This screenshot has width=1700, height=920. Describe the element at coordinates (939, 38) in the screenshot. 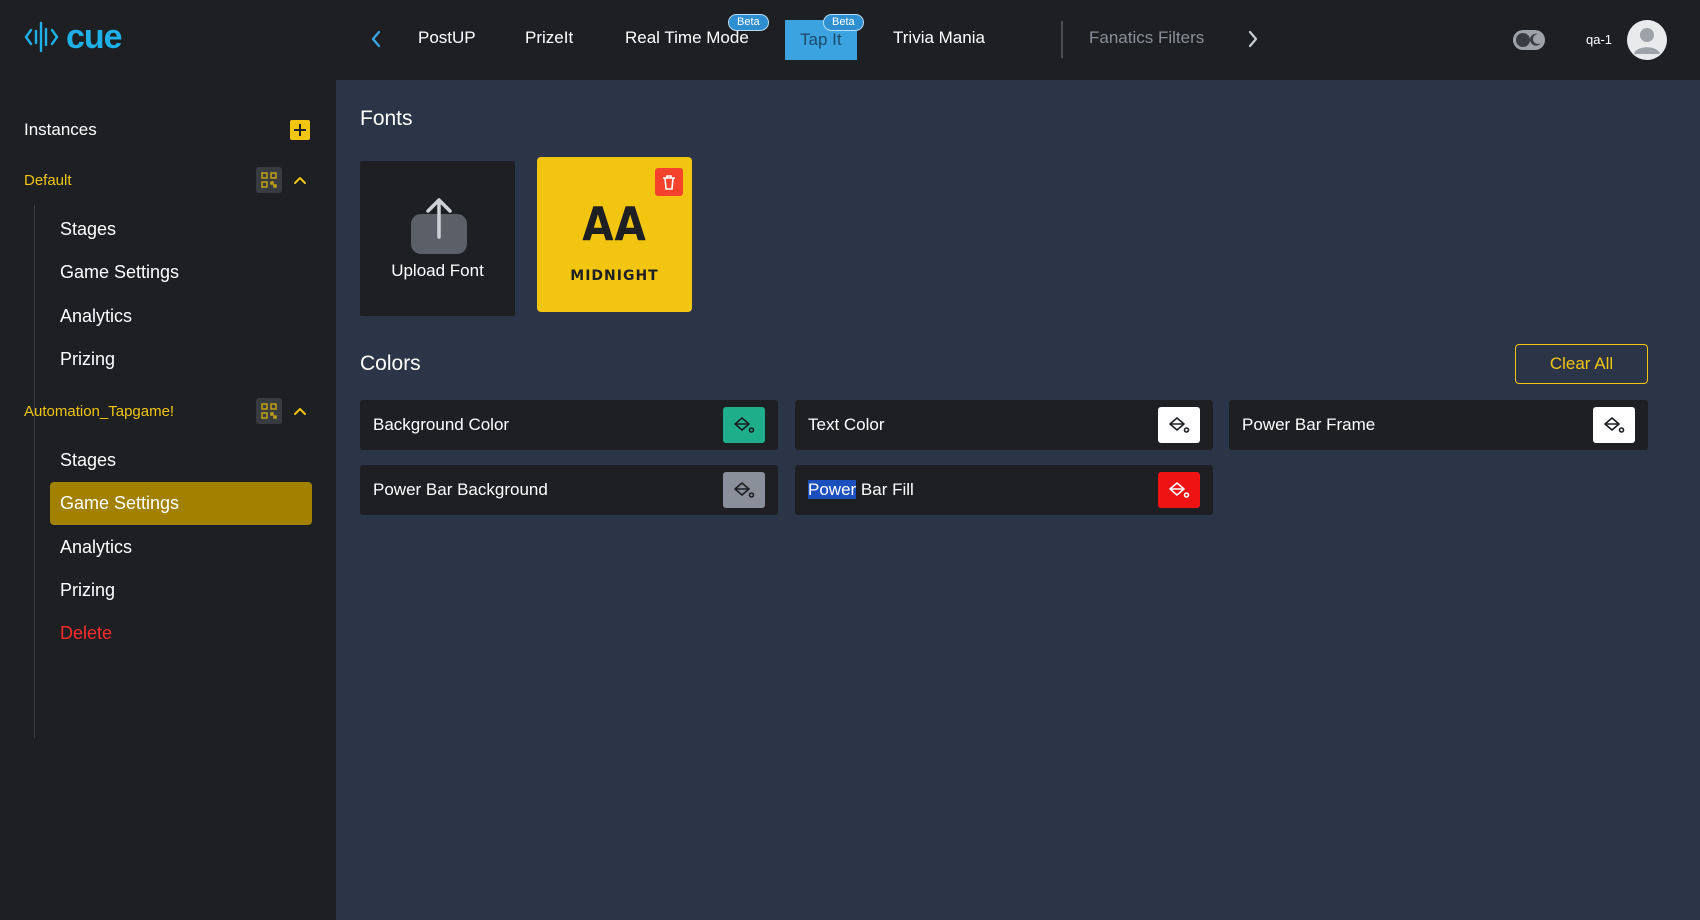

I see `tab-trivia-mania: Trivia Mania` at that location.